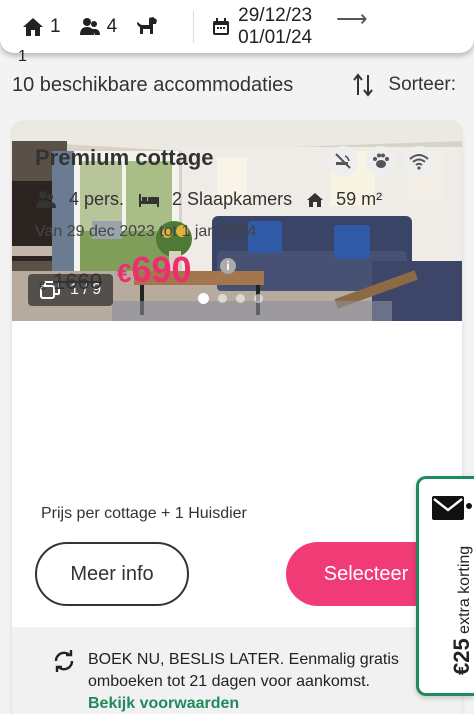 The width and height of the screenshot is (474, 714). Describe the element at coordinates (55, 26) in the screenshot. I see `homes-value: 1` at that location.